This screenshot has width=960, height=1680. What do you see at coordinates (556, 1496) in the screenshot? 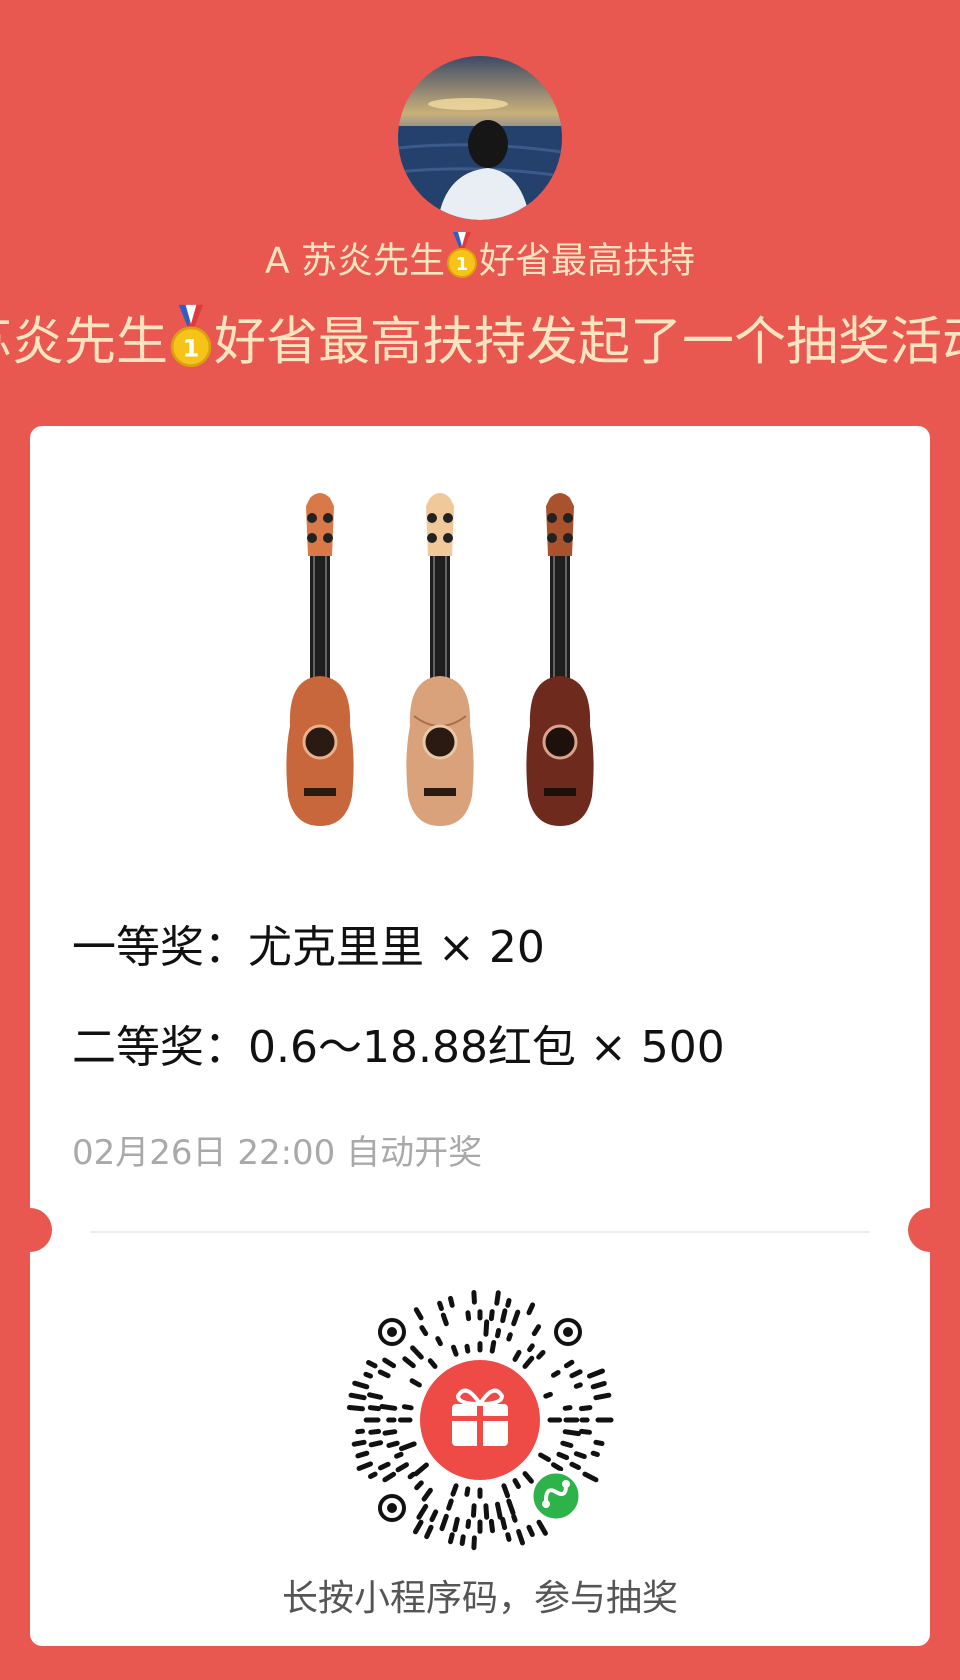
I see `mini-program-icon` at bounding box center [556, 1496].